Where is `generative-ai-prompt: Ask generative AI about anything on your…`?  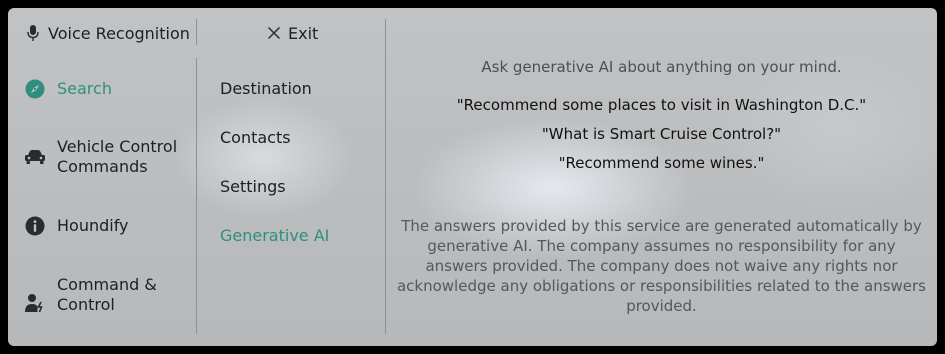
generative-ai-prompt: Ask generative AI about anything on your… is located at coordinates (661, 67).